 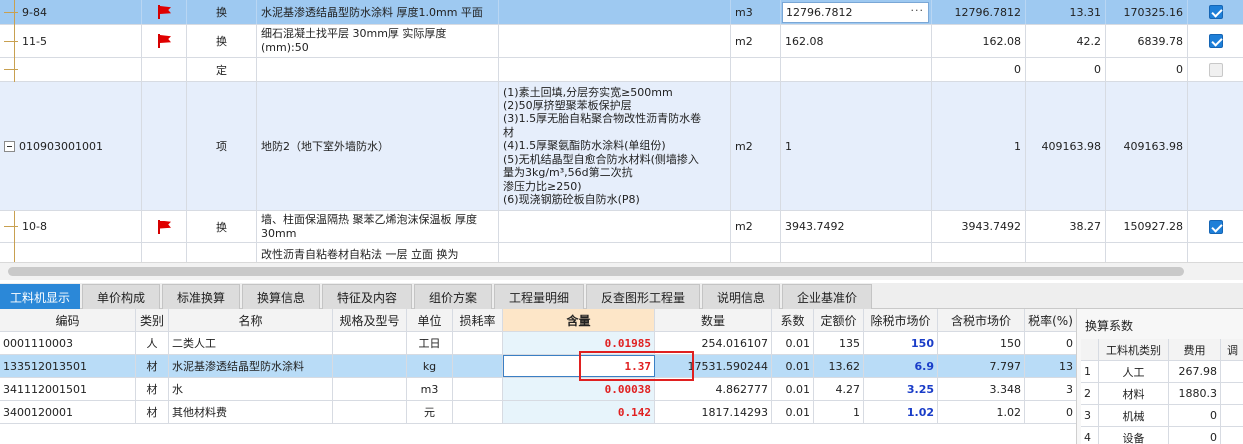 I want to click on horizontal-scrollbar, so click(x=621, y=271).